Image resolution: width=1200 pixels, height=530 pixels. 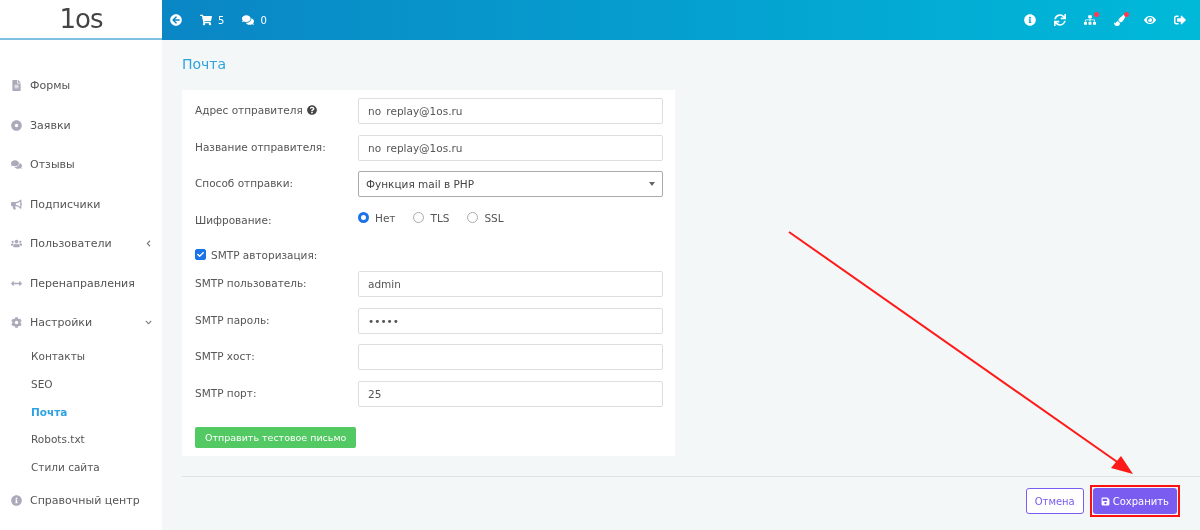 I want to click on field-label: SMTP пароль:, so click(x=233, y=319).